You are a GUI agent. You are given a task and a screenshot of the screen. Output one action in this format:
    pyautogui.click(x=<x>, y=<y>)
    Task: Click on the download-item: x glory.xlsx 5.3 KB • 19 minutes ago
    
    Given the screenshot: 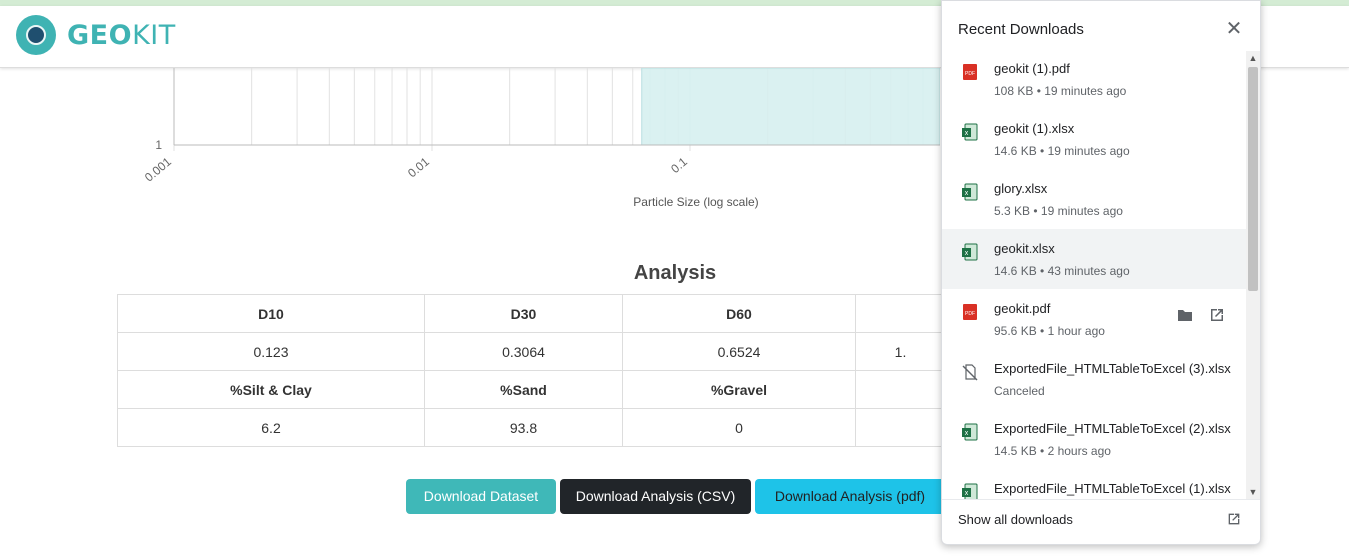 What is the action you would take?
    pyautogui.click(x=1094, y=199)
    